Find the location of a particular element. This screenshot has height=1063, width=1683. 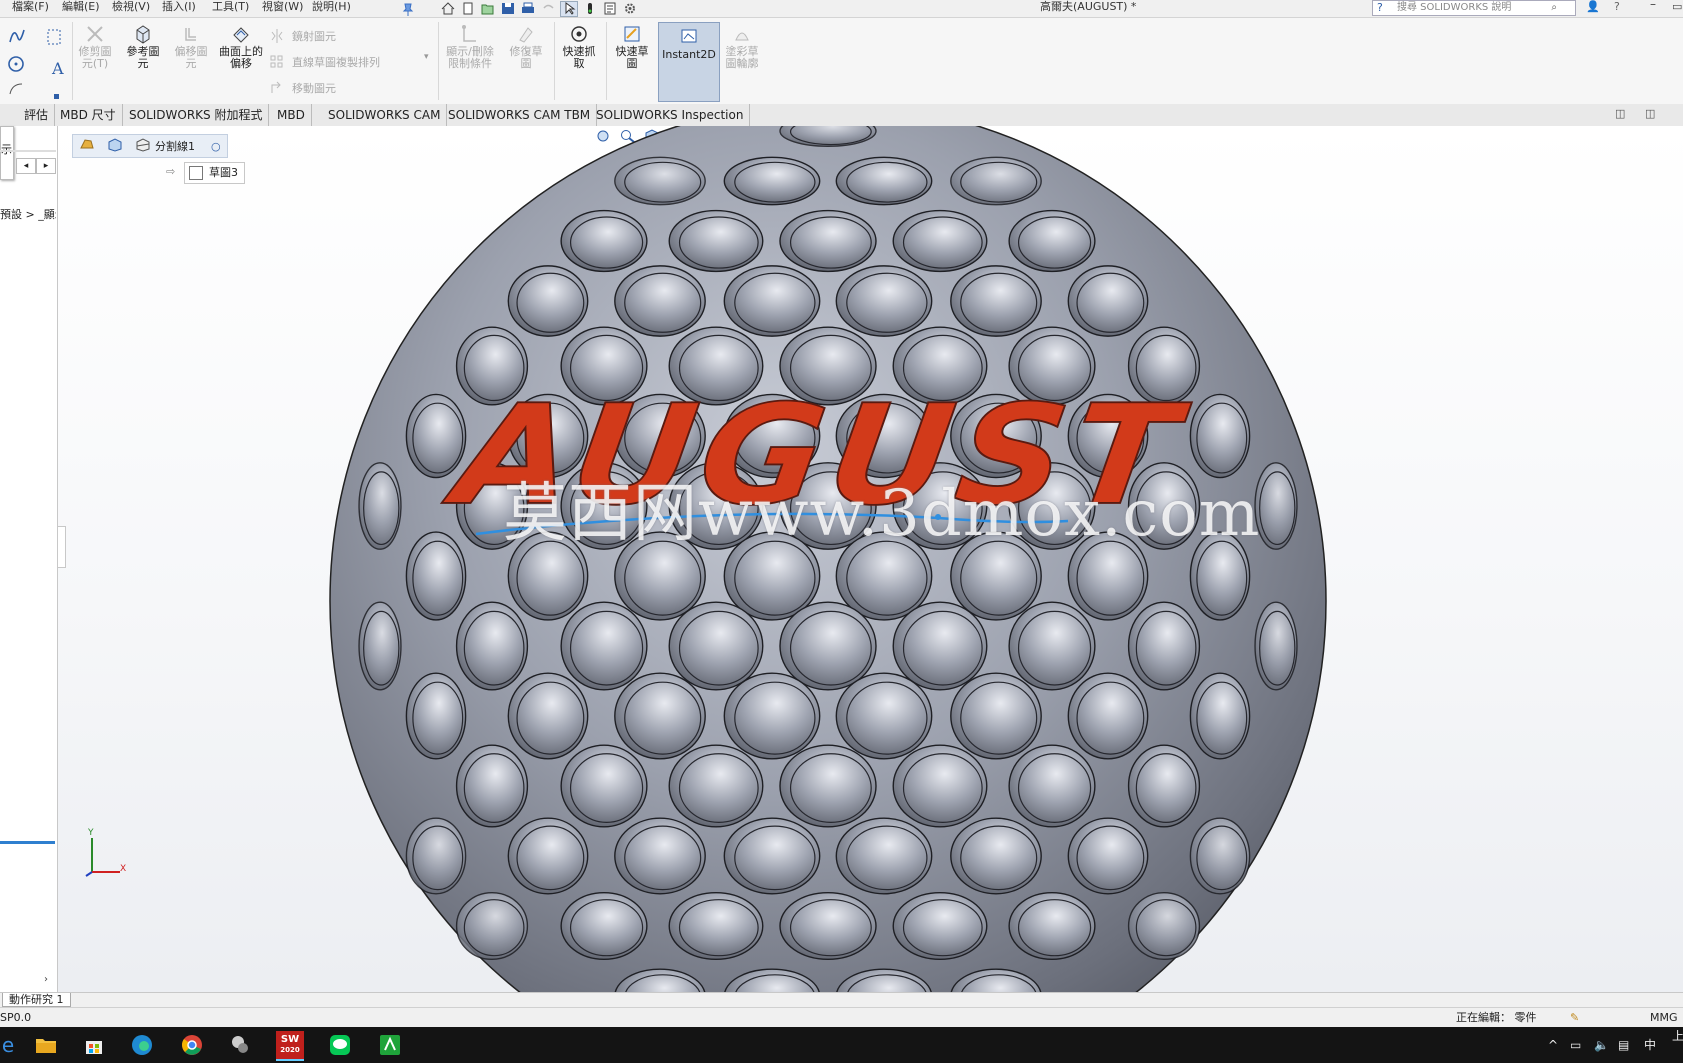

options-gear-icon is located at coordinates (630, 9).